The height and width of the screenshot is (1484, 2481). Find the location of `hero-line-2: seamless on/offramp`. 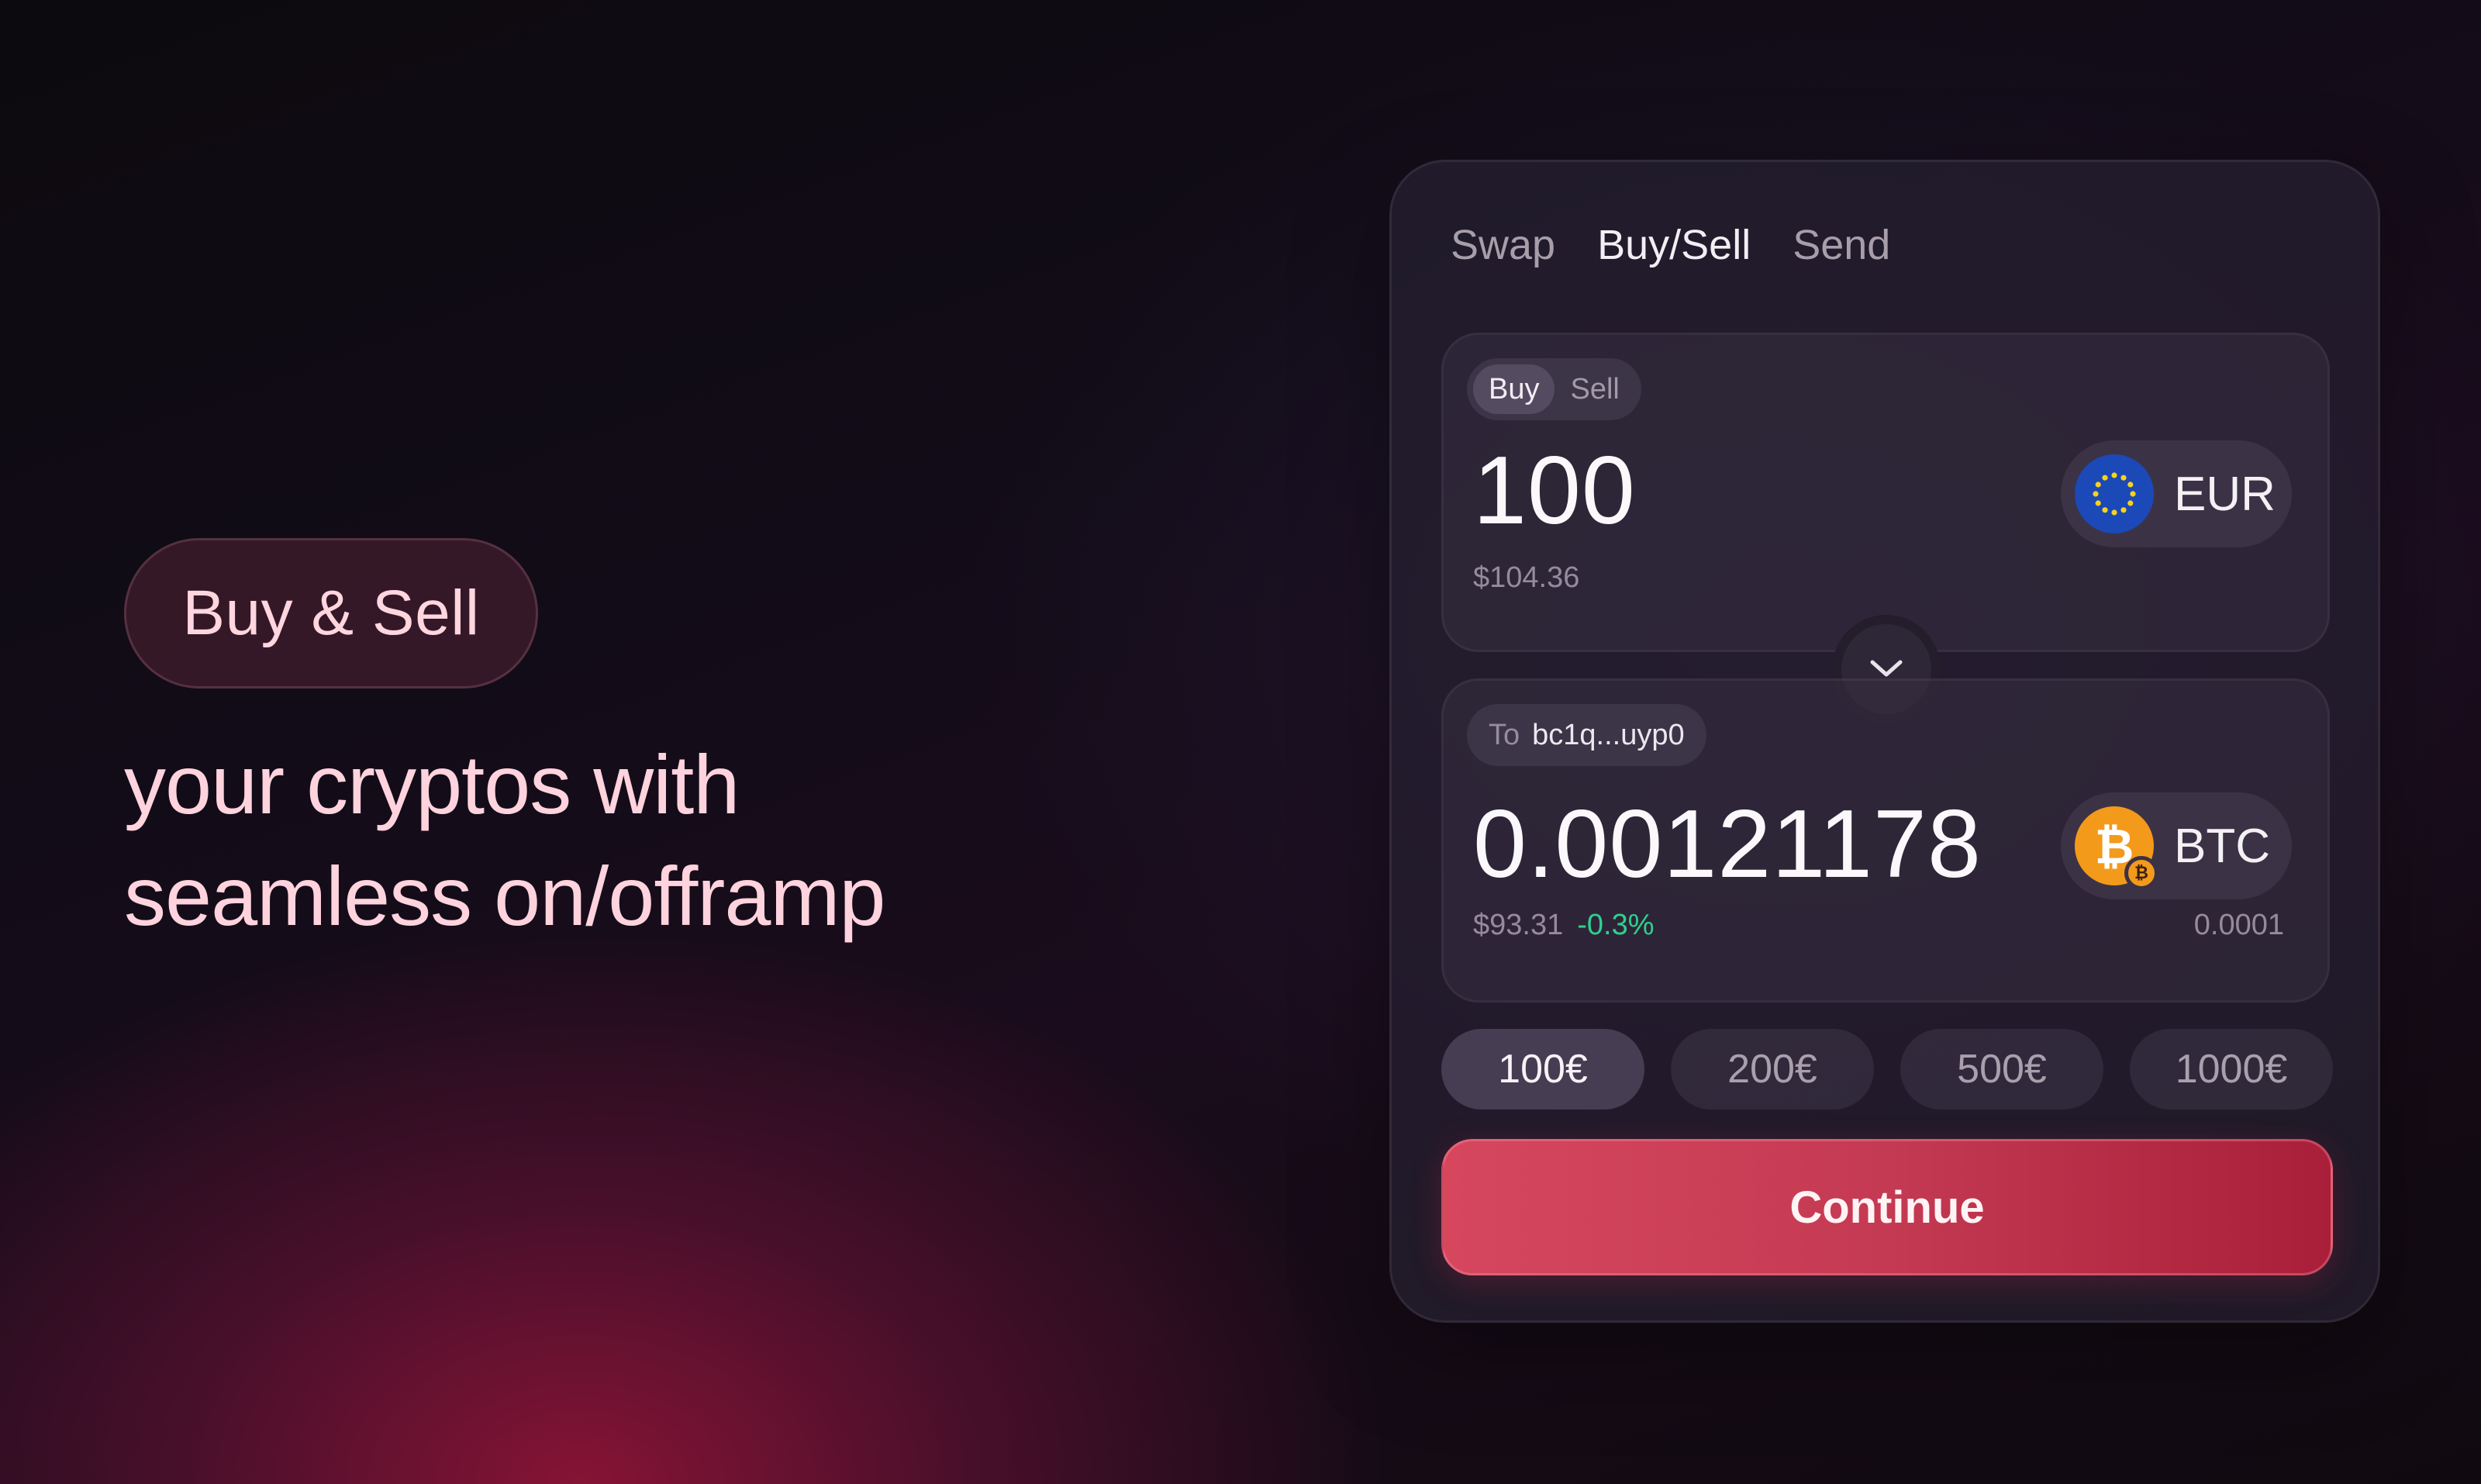

hero-line-2: seamless on/offramp is located at coordinates (504, 896).